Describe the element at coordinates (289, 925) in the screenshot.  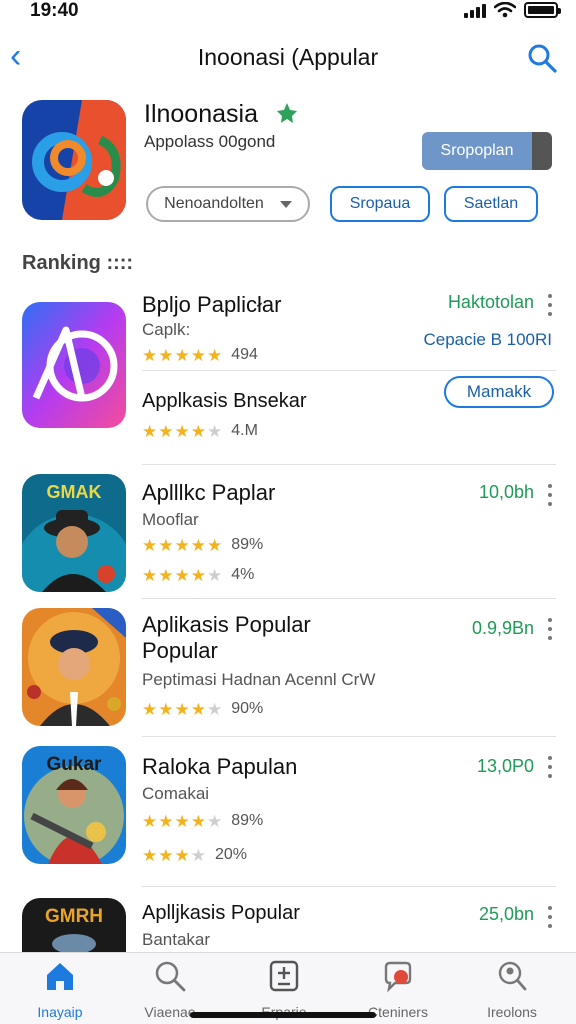
I see `list-item: GMRH Aplljkasis Popular Bantakar 25,0bn` at that location.